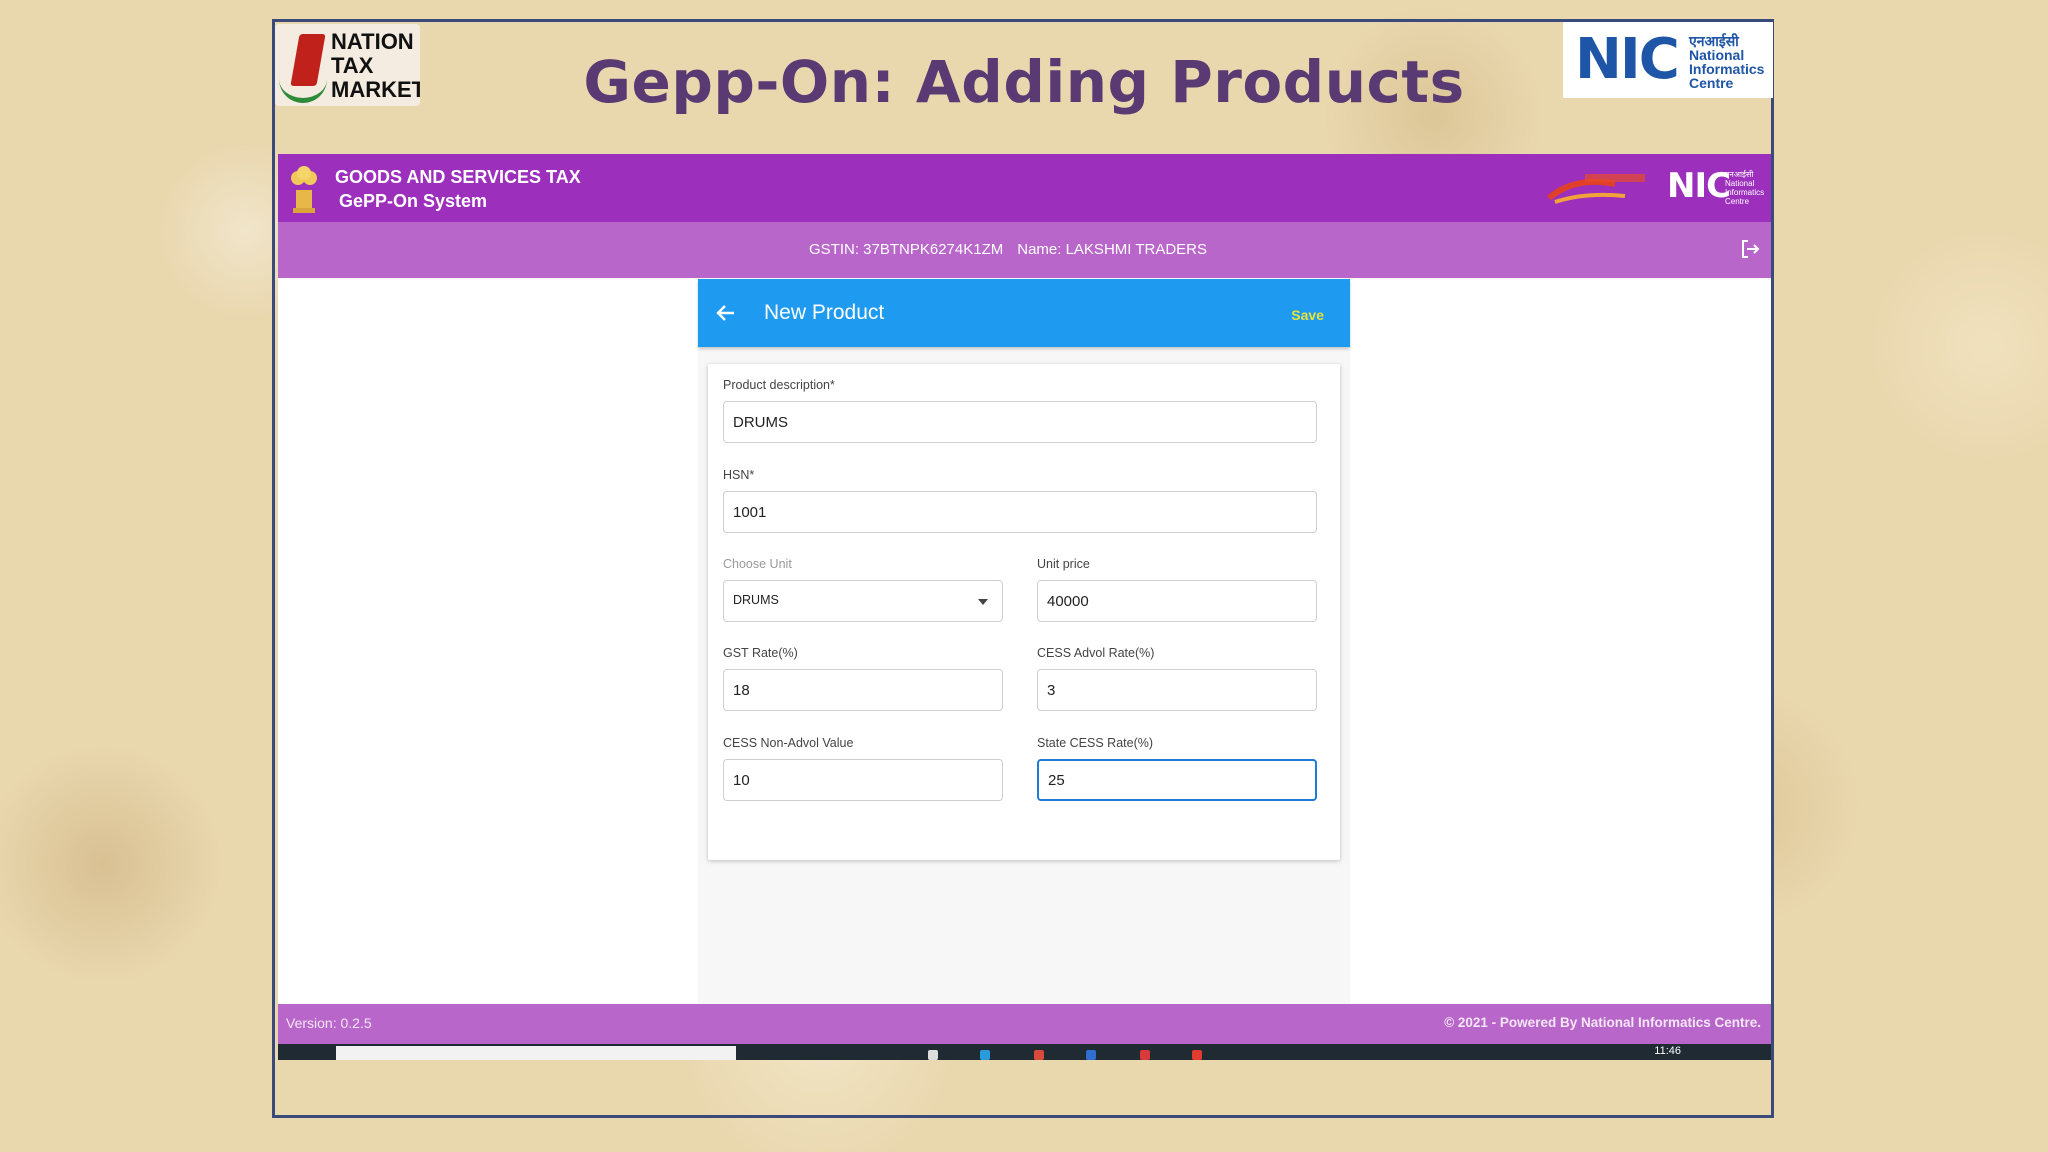 Image resolution: width=2048 pixels, height=1152 pixels. What do you see at coordinates (536, 1053) in the screenshot?
I see `taskbar-search-box` at bounding box center [536, 1053].